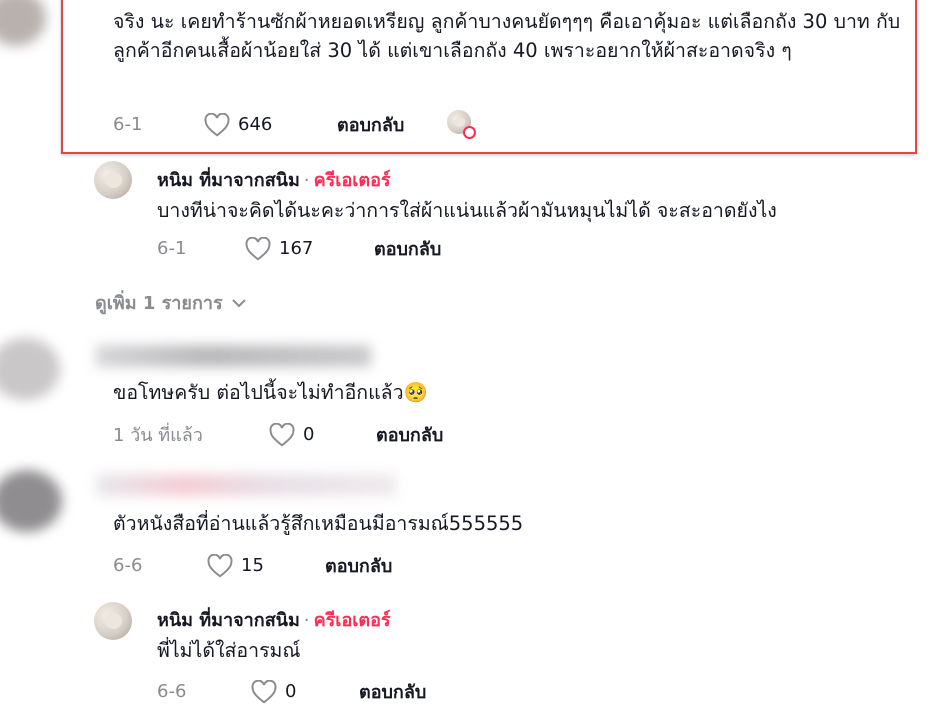 This screenshot has width=945, height=720. I want to click on comment-text: ขอโทษครับ ต่อไปนี้จะไม่ทำอีกแล้ว🥺, so click(270, 392).